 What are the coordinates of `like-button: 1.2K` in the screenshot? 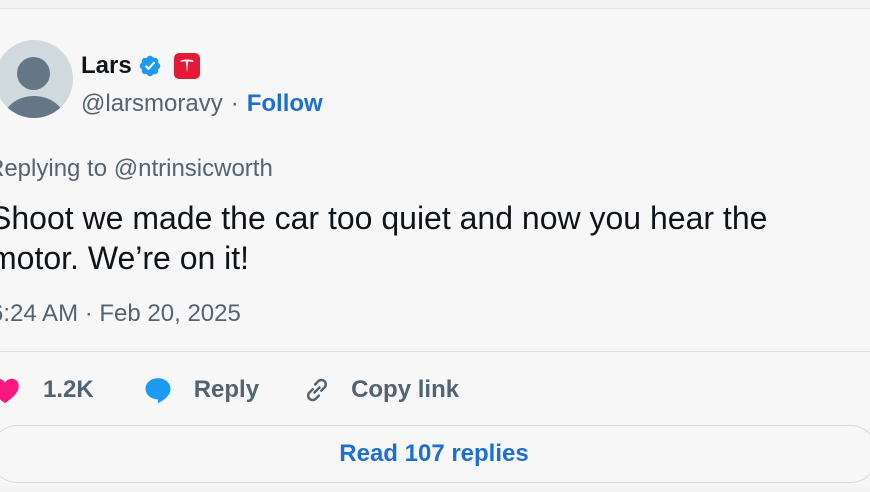 It's located at (47, 390).